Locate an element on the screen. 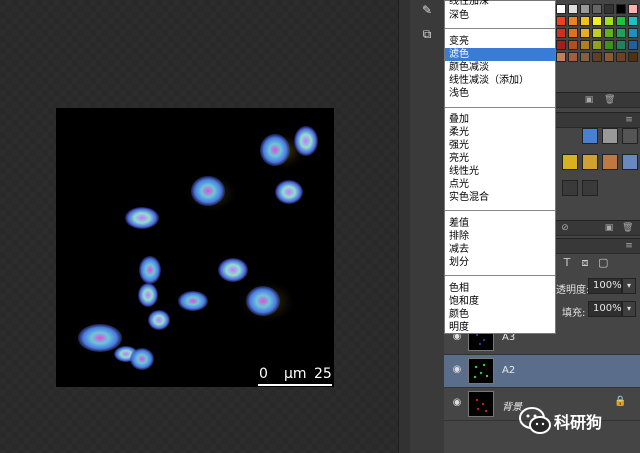 This screenshot has width=640, height=453. blend-mode-item: 排除 is located at coordinates (500, 236).